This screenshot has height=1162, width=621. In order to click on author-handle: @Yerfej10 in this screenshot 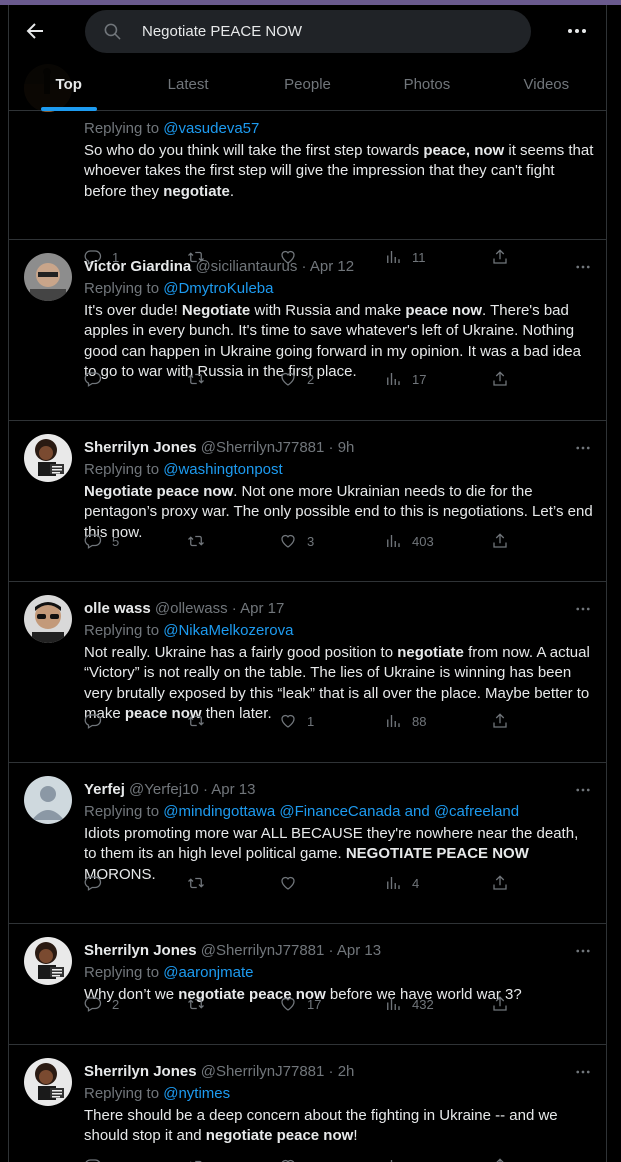, I will do `click(164, 789)`.